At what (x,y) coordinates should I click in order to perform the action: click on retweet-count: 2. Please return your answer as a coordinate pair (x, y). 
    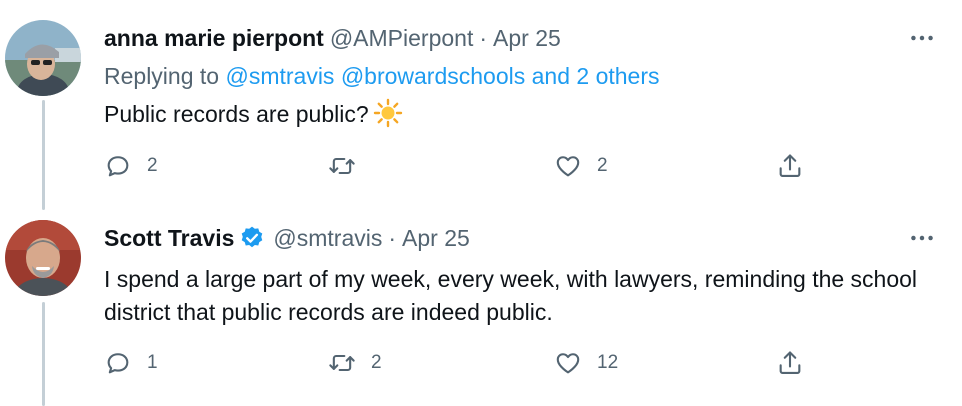
    Looking at the image, I should click on (376, 362).